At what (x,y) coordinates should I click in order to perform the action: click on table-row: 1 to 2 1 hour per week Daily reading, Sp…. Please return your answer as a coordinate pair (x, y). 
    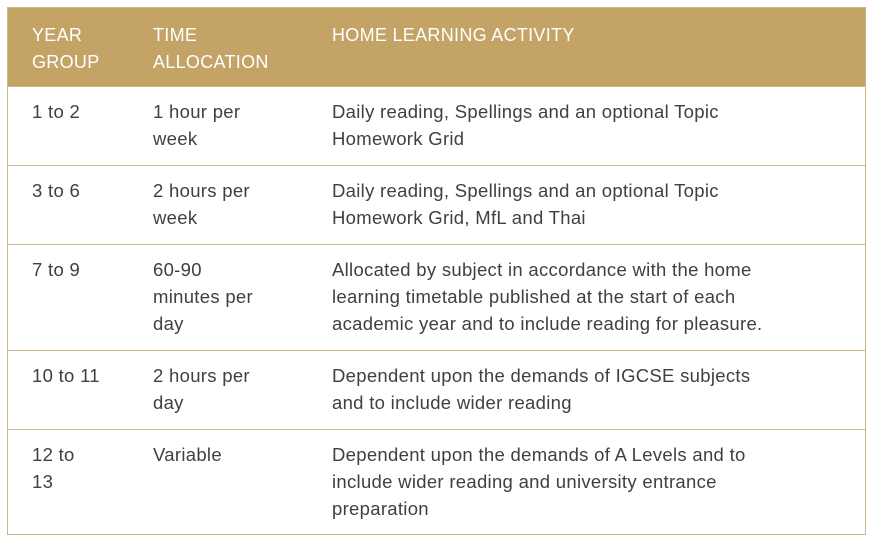
    Looking at the image, I should click on (436, 126).